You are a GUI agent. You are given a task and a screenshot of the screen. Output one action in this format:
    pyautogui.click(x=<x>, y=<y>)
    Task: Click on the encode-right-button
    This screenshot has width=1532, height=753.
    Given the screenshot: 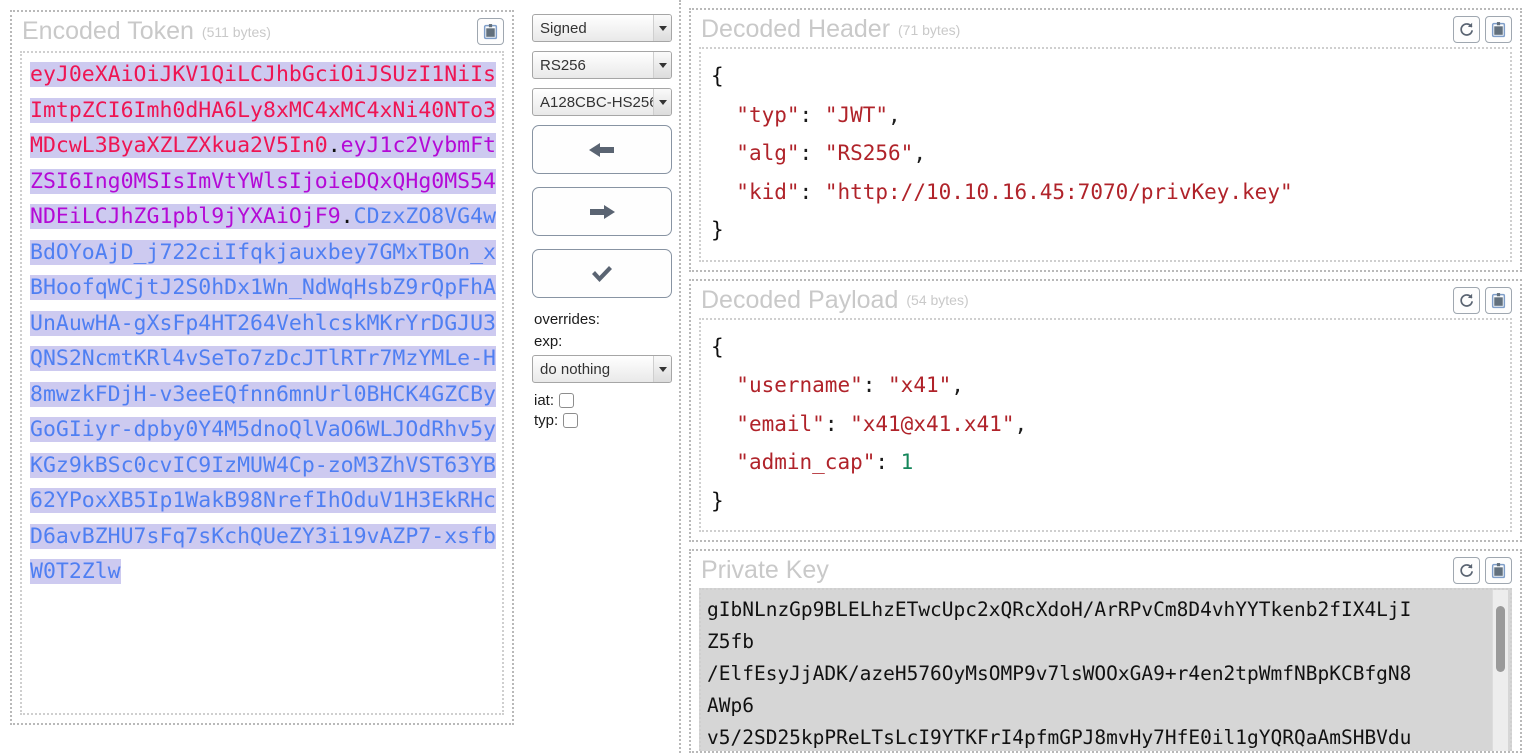 What is the action you would take?
    pyautogui.click(x=602, y=211)
    